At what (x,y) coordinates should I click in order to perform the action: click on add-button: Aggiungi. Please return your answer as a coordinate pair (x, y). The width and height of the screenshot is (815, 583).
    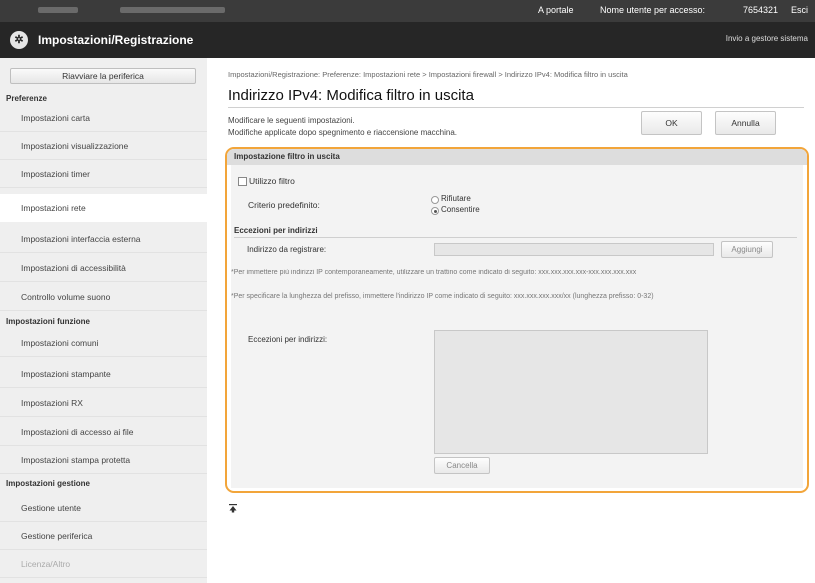
    Looking at the image, I should click on (747, 249).